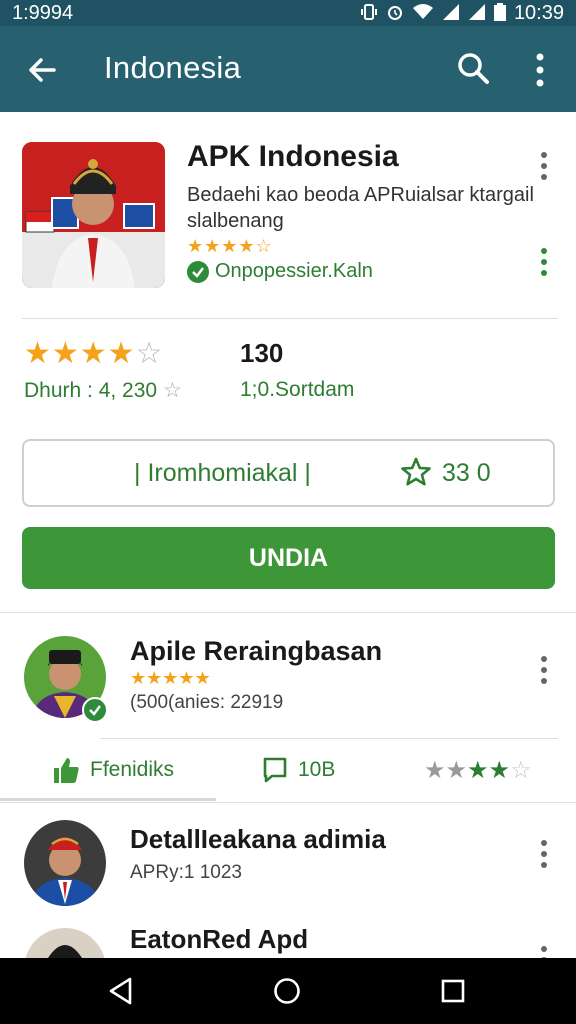 This screenshot has width=576, height=1024. What do you see at coordinates (186, 872) in the screenshot?
I see `list-item-meta: APRy:1 1023` at bounding box center [186, 872].